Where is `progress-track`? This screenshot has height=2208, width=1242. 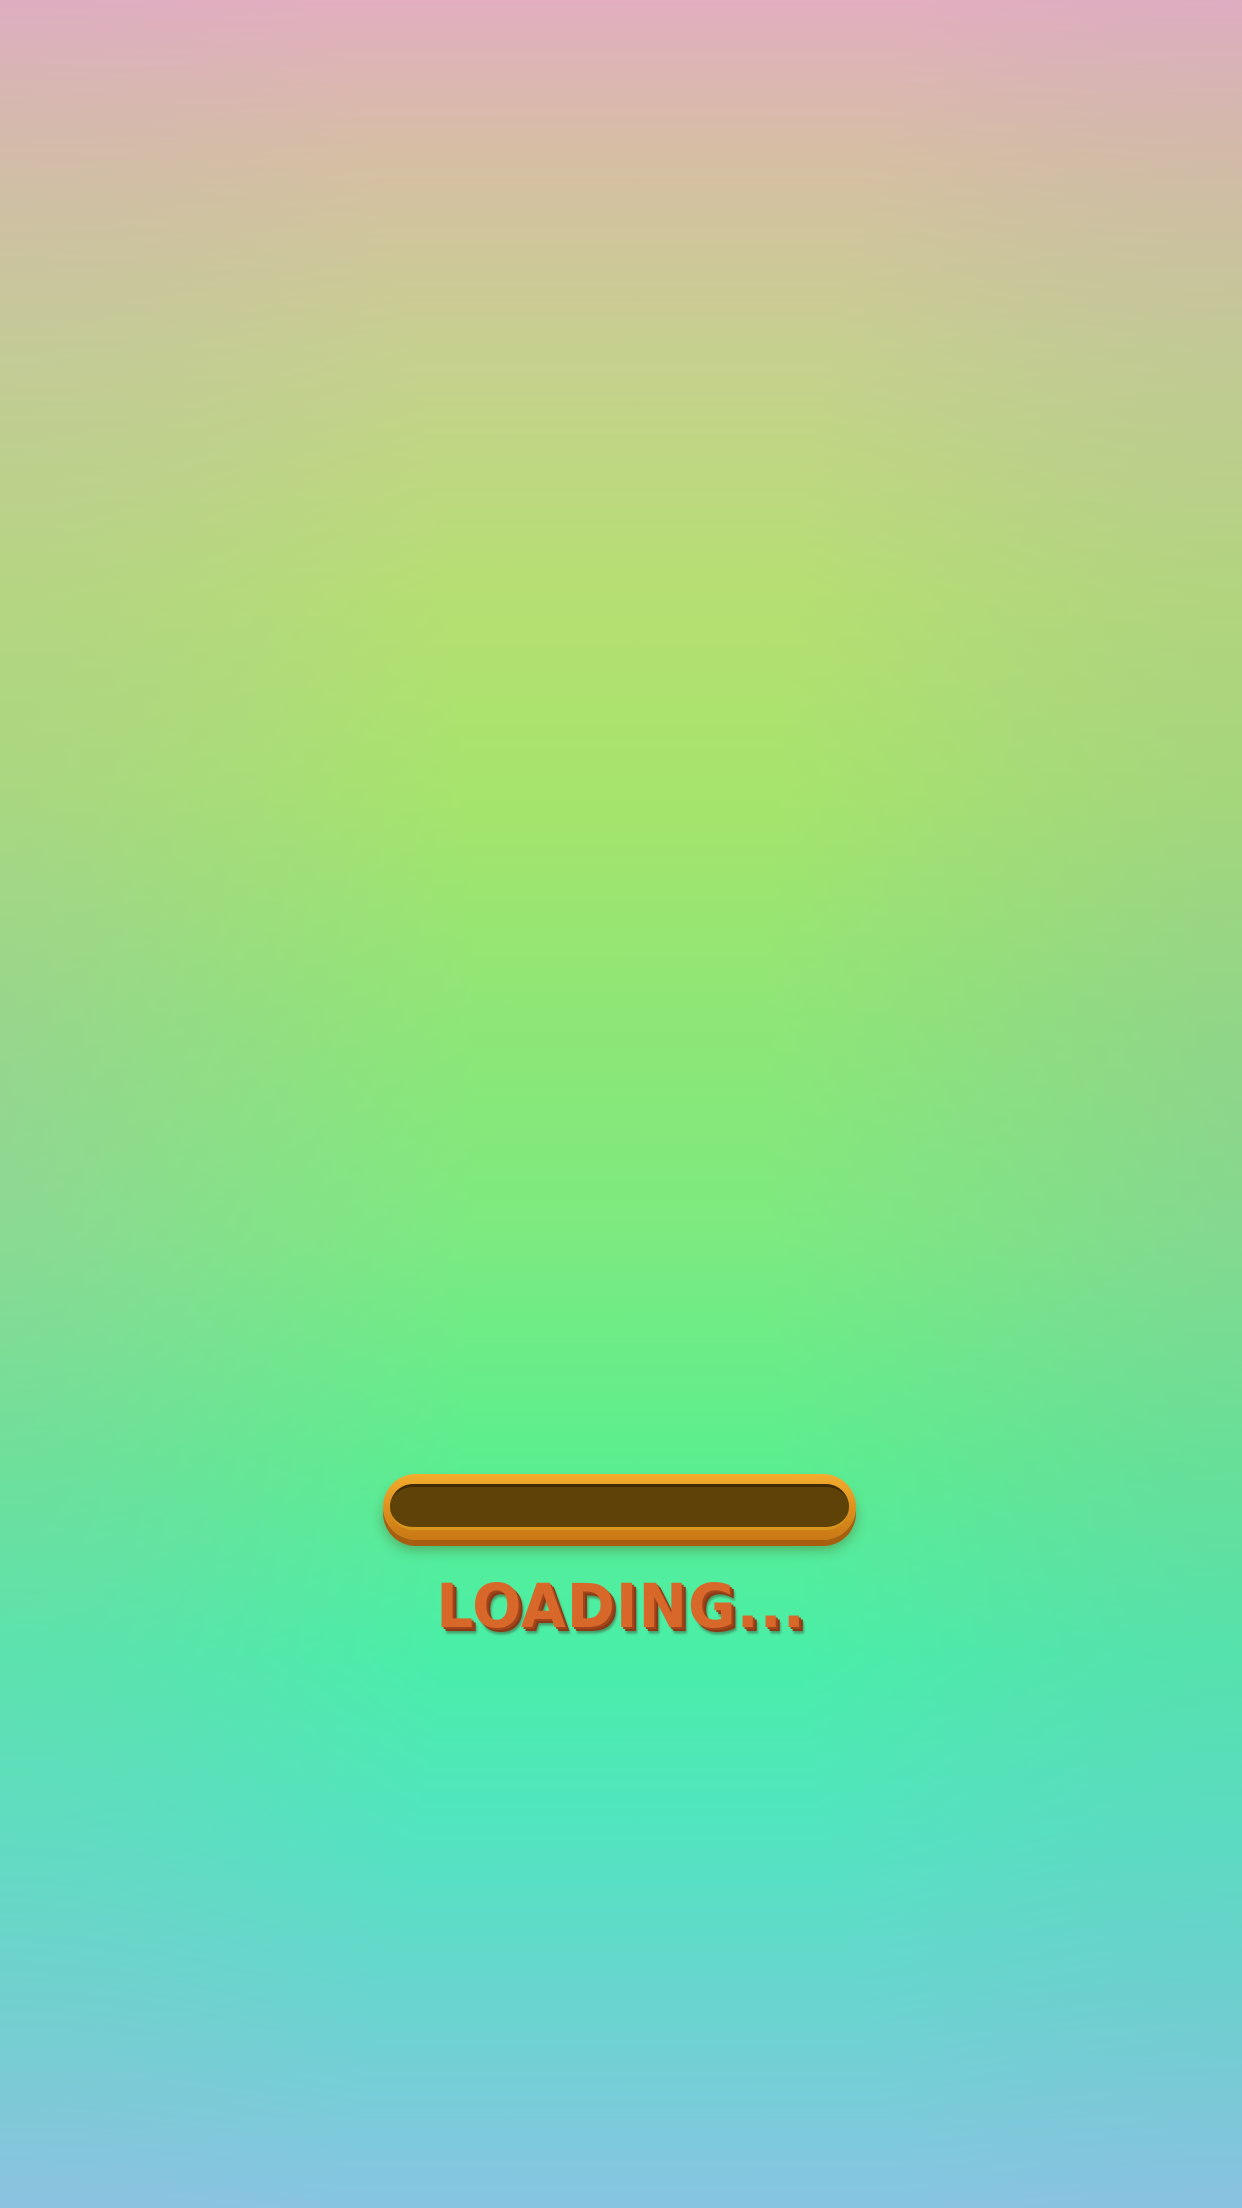
progress-track is located at coordinates (619, 1507).